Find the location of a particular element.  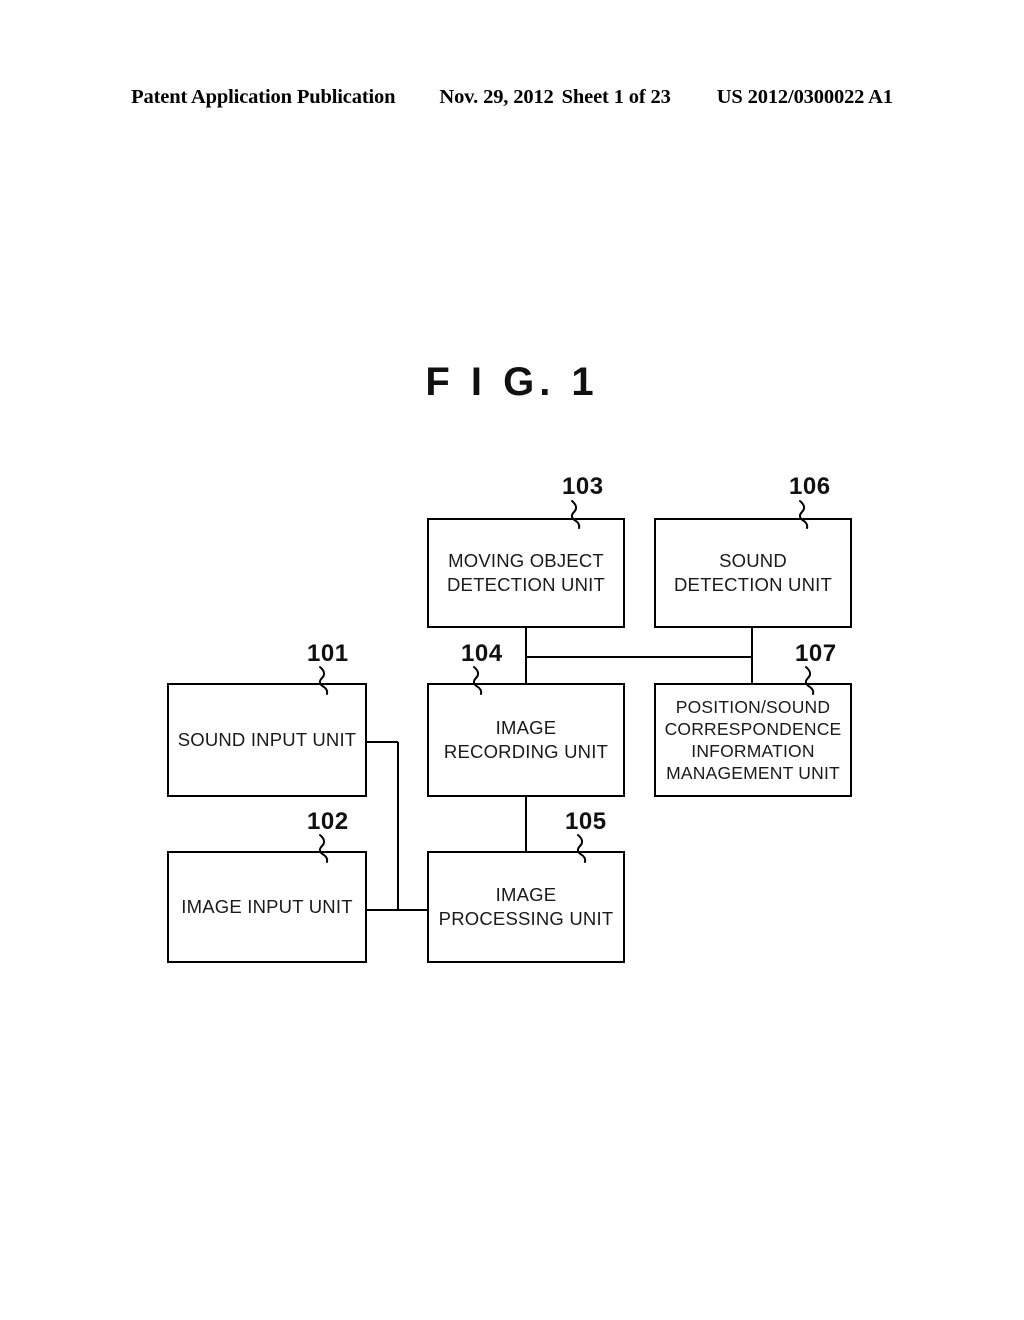

leader-lines-layer is located at coordinates (566, 681).